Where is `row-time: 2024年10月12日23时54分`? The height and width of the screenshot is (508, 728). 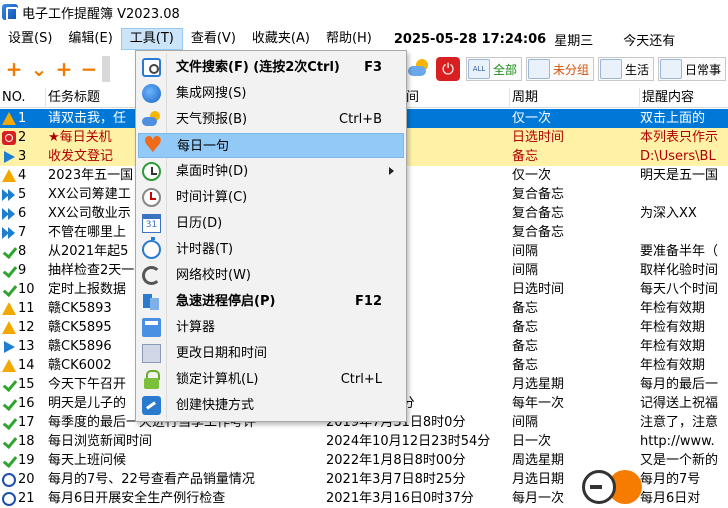 row-time: 2024年10月12日23时54分 is located at coordinates (408, 441).